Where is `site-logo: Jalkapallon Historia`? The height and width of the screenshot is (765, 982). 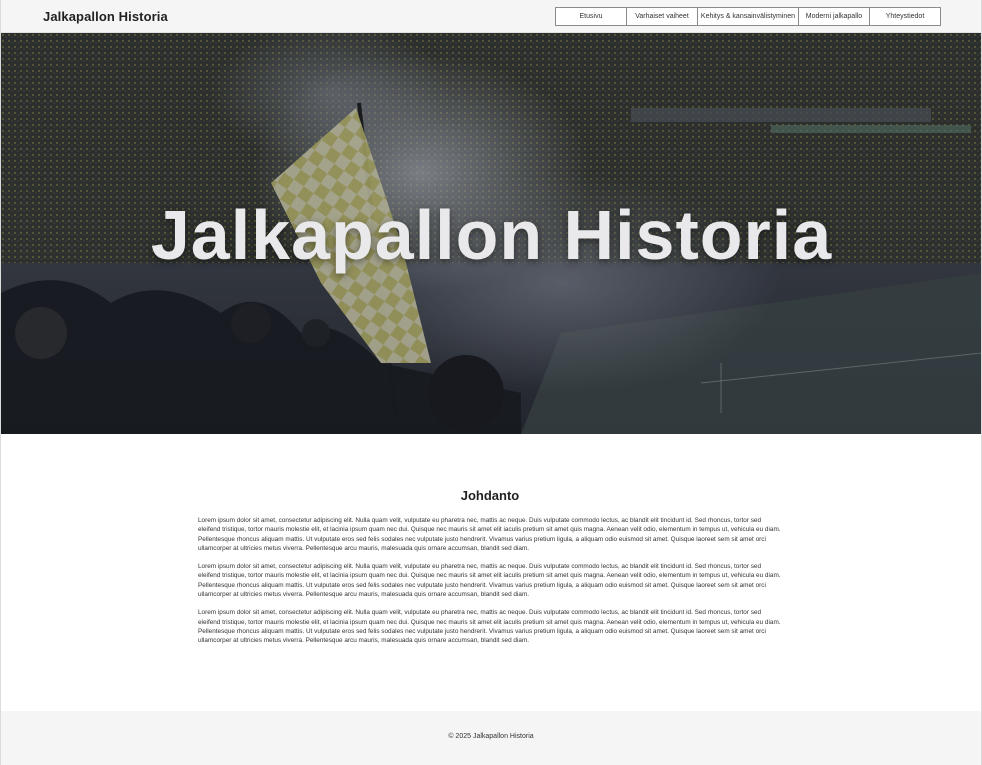
site-logo: Jalkapallon Historia is located at coordinates (105, 16).